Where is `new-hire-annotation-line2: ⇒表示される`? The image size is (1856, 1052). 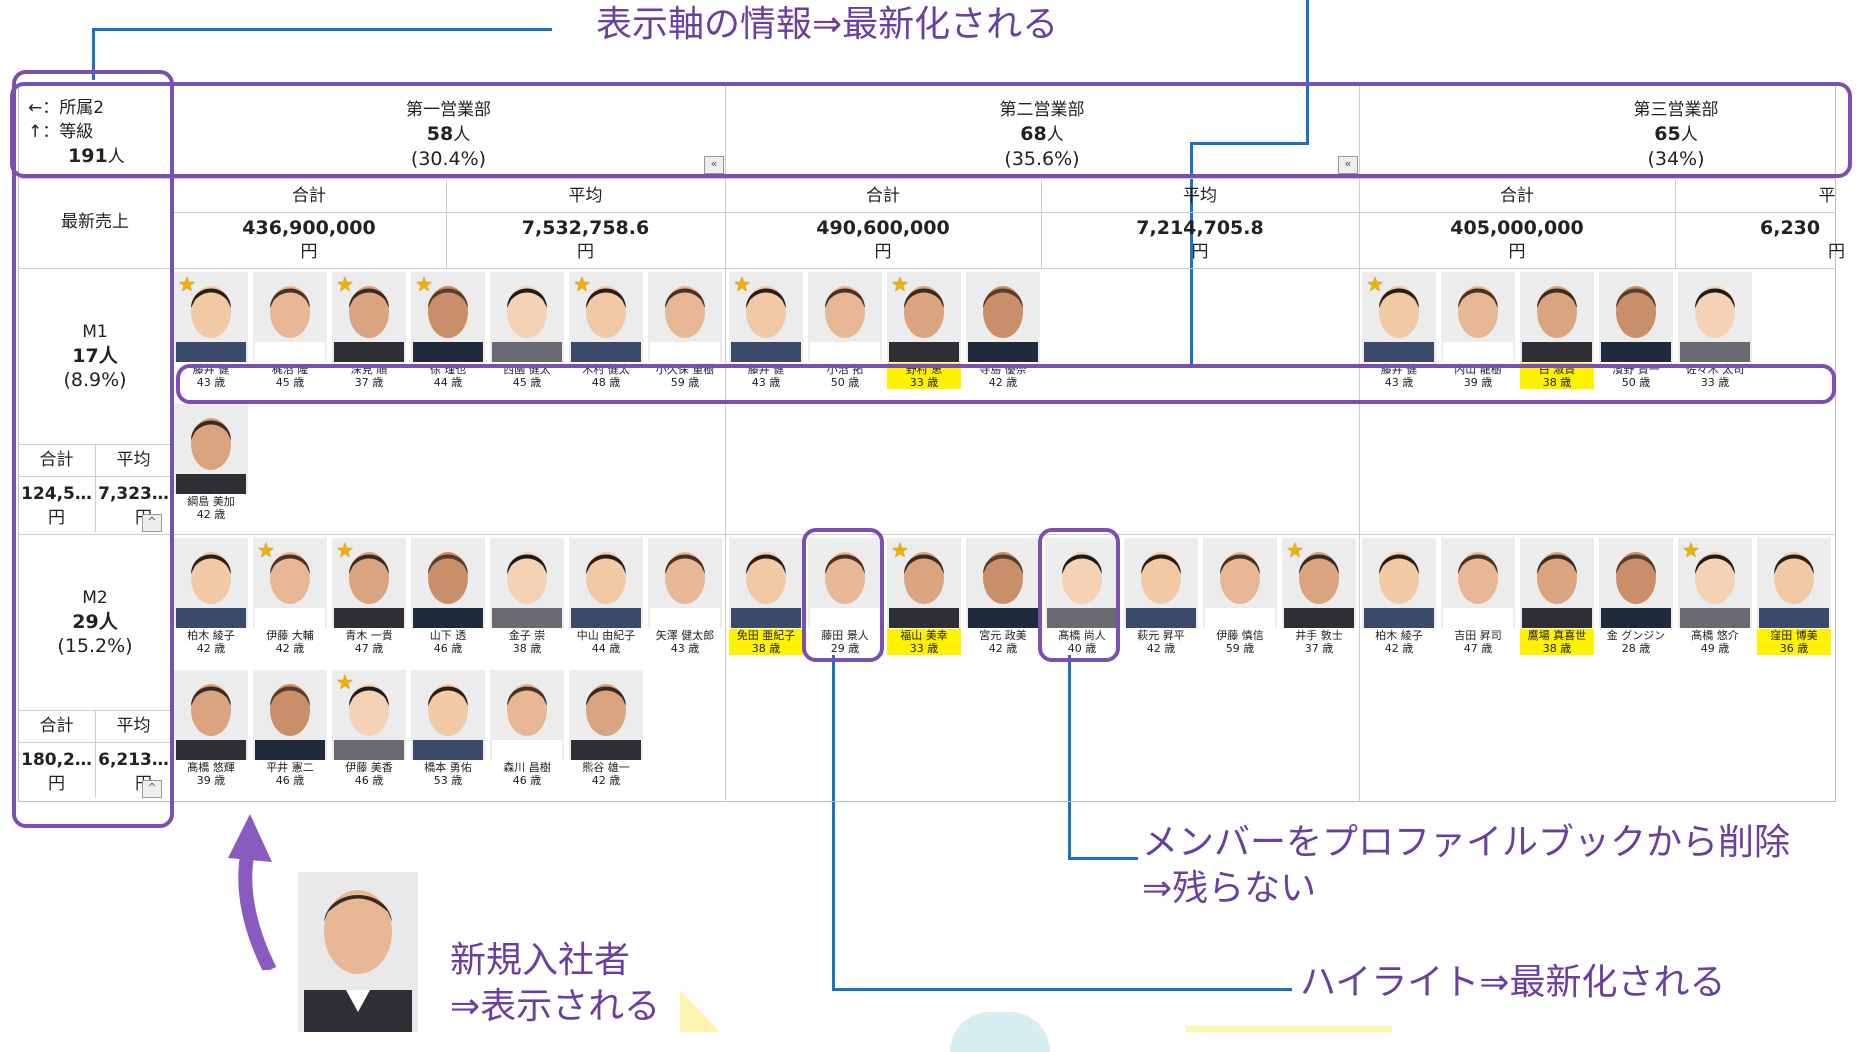
new-hire-annotation-line2: ⇒表示される is located at coordinates (555, 1006).